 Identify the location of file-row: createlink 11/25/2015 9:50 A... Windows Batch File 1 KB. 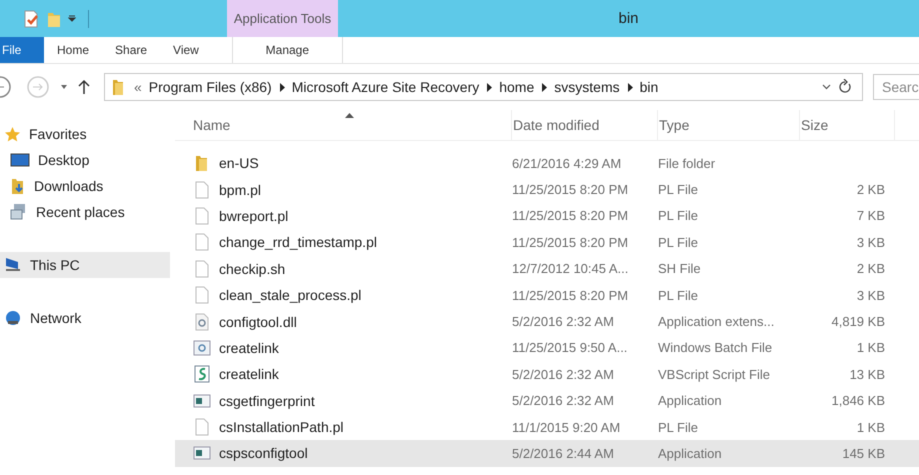
(547, 348).